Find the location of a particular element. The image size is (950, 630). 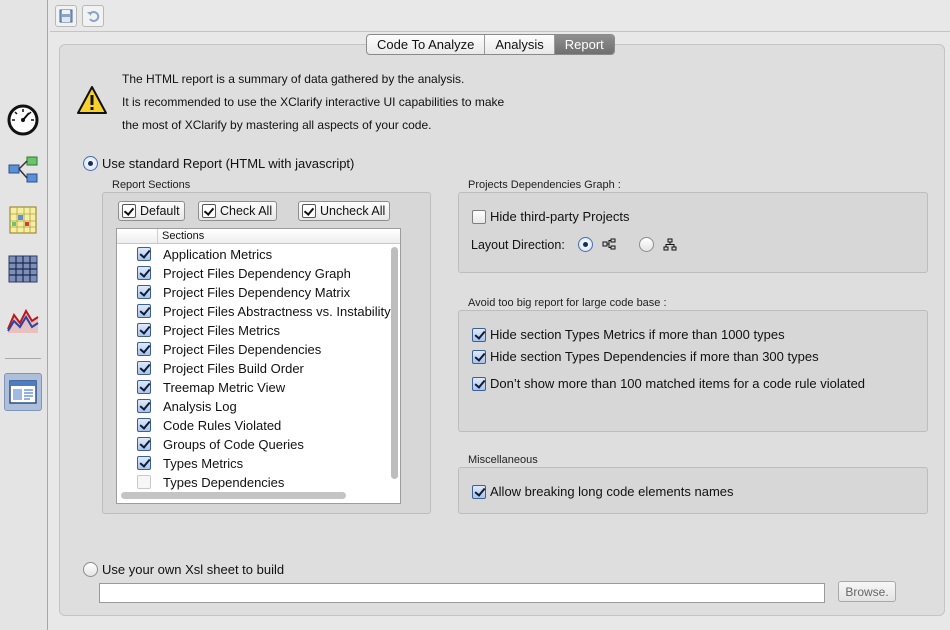

dependency-matrix-icon is located at coordinates (23, 220).